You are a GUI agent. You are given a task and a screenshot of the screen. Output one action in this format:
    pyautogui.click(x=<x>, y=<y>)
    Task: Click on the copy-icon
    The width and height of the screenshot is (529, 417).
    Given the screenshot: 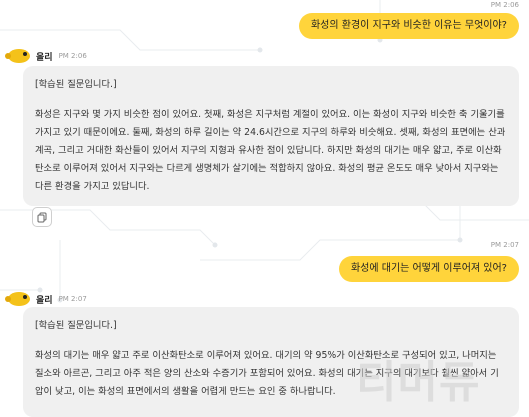 What is the action you would take?
    pyautogui.click(x=41, y=217)
    